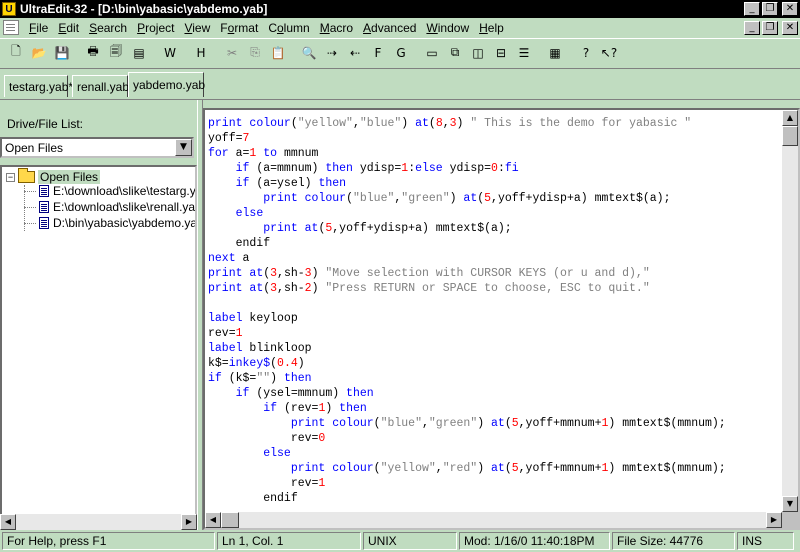  Describe the element at coordinates (790, 27) in the screenshot. I see `doc-close-button: ✕` at that location.